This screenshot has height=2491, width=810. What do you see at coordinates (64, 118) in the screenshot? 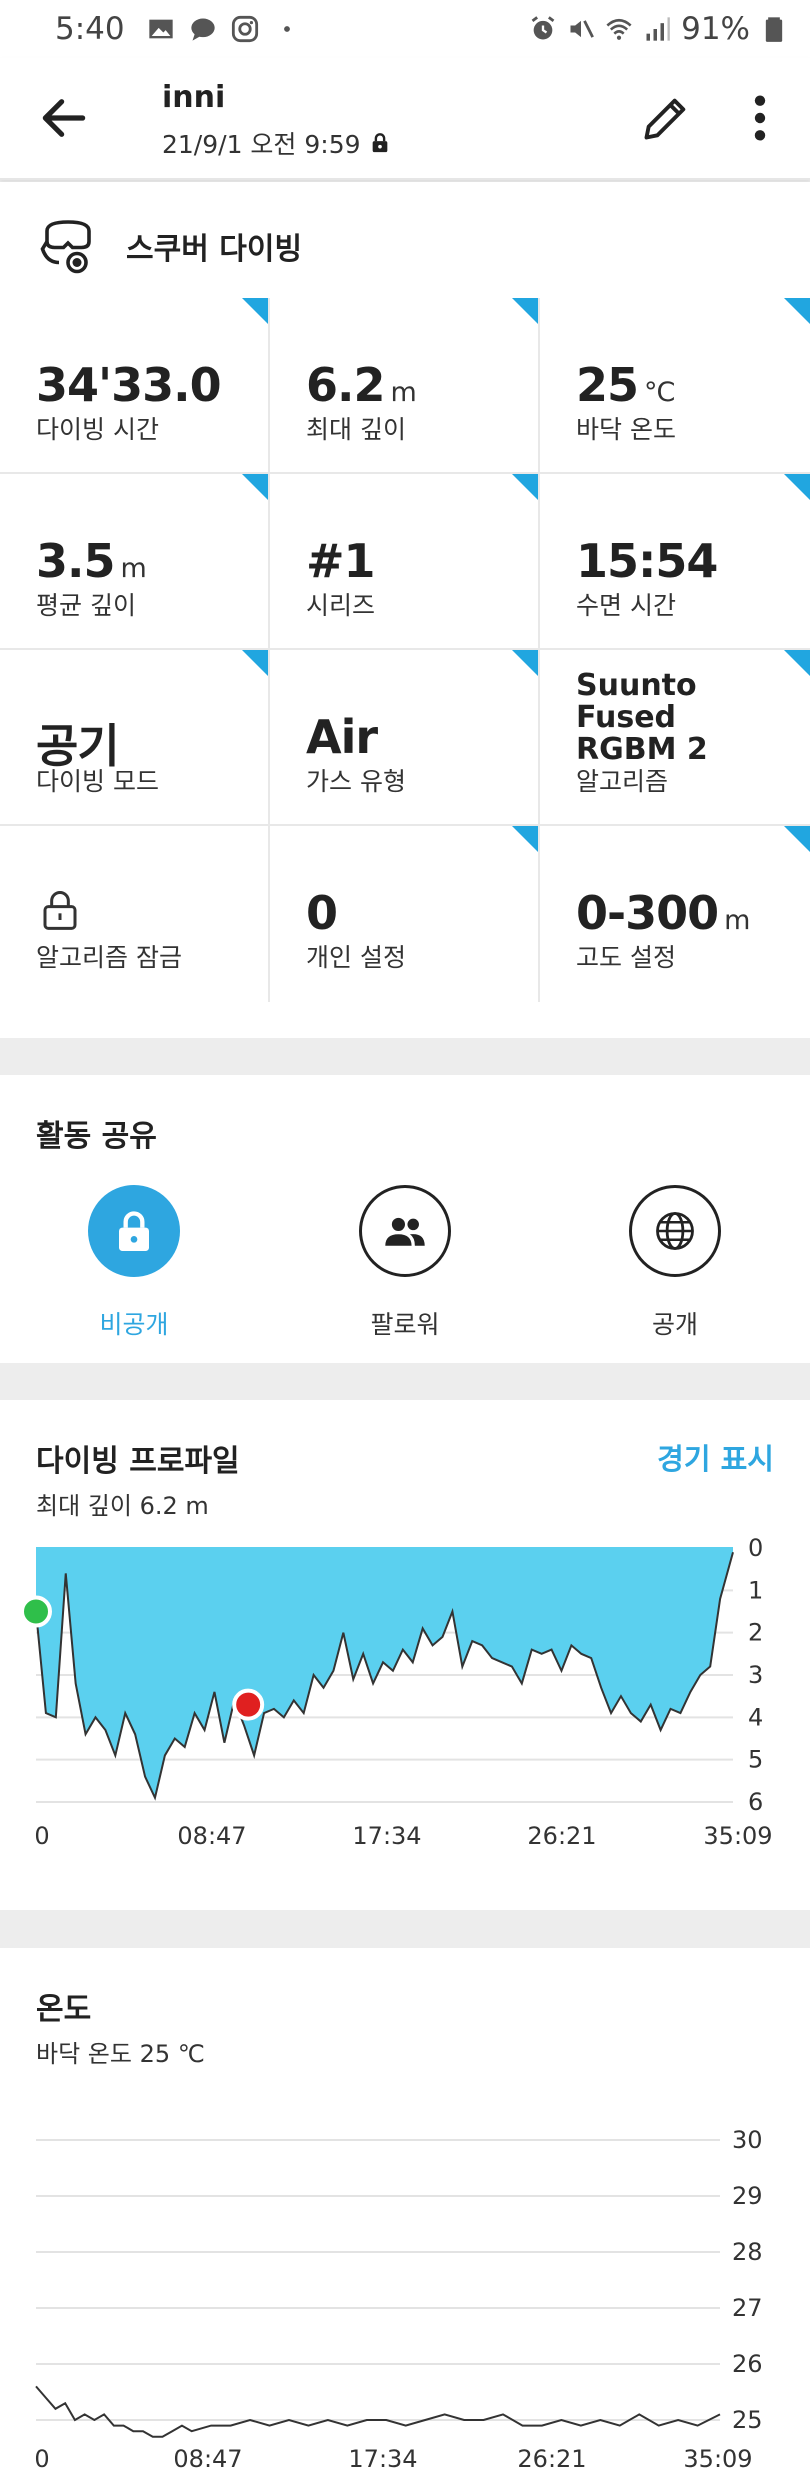
I see `back-arrow-icon` at bounding box center [64, 118].